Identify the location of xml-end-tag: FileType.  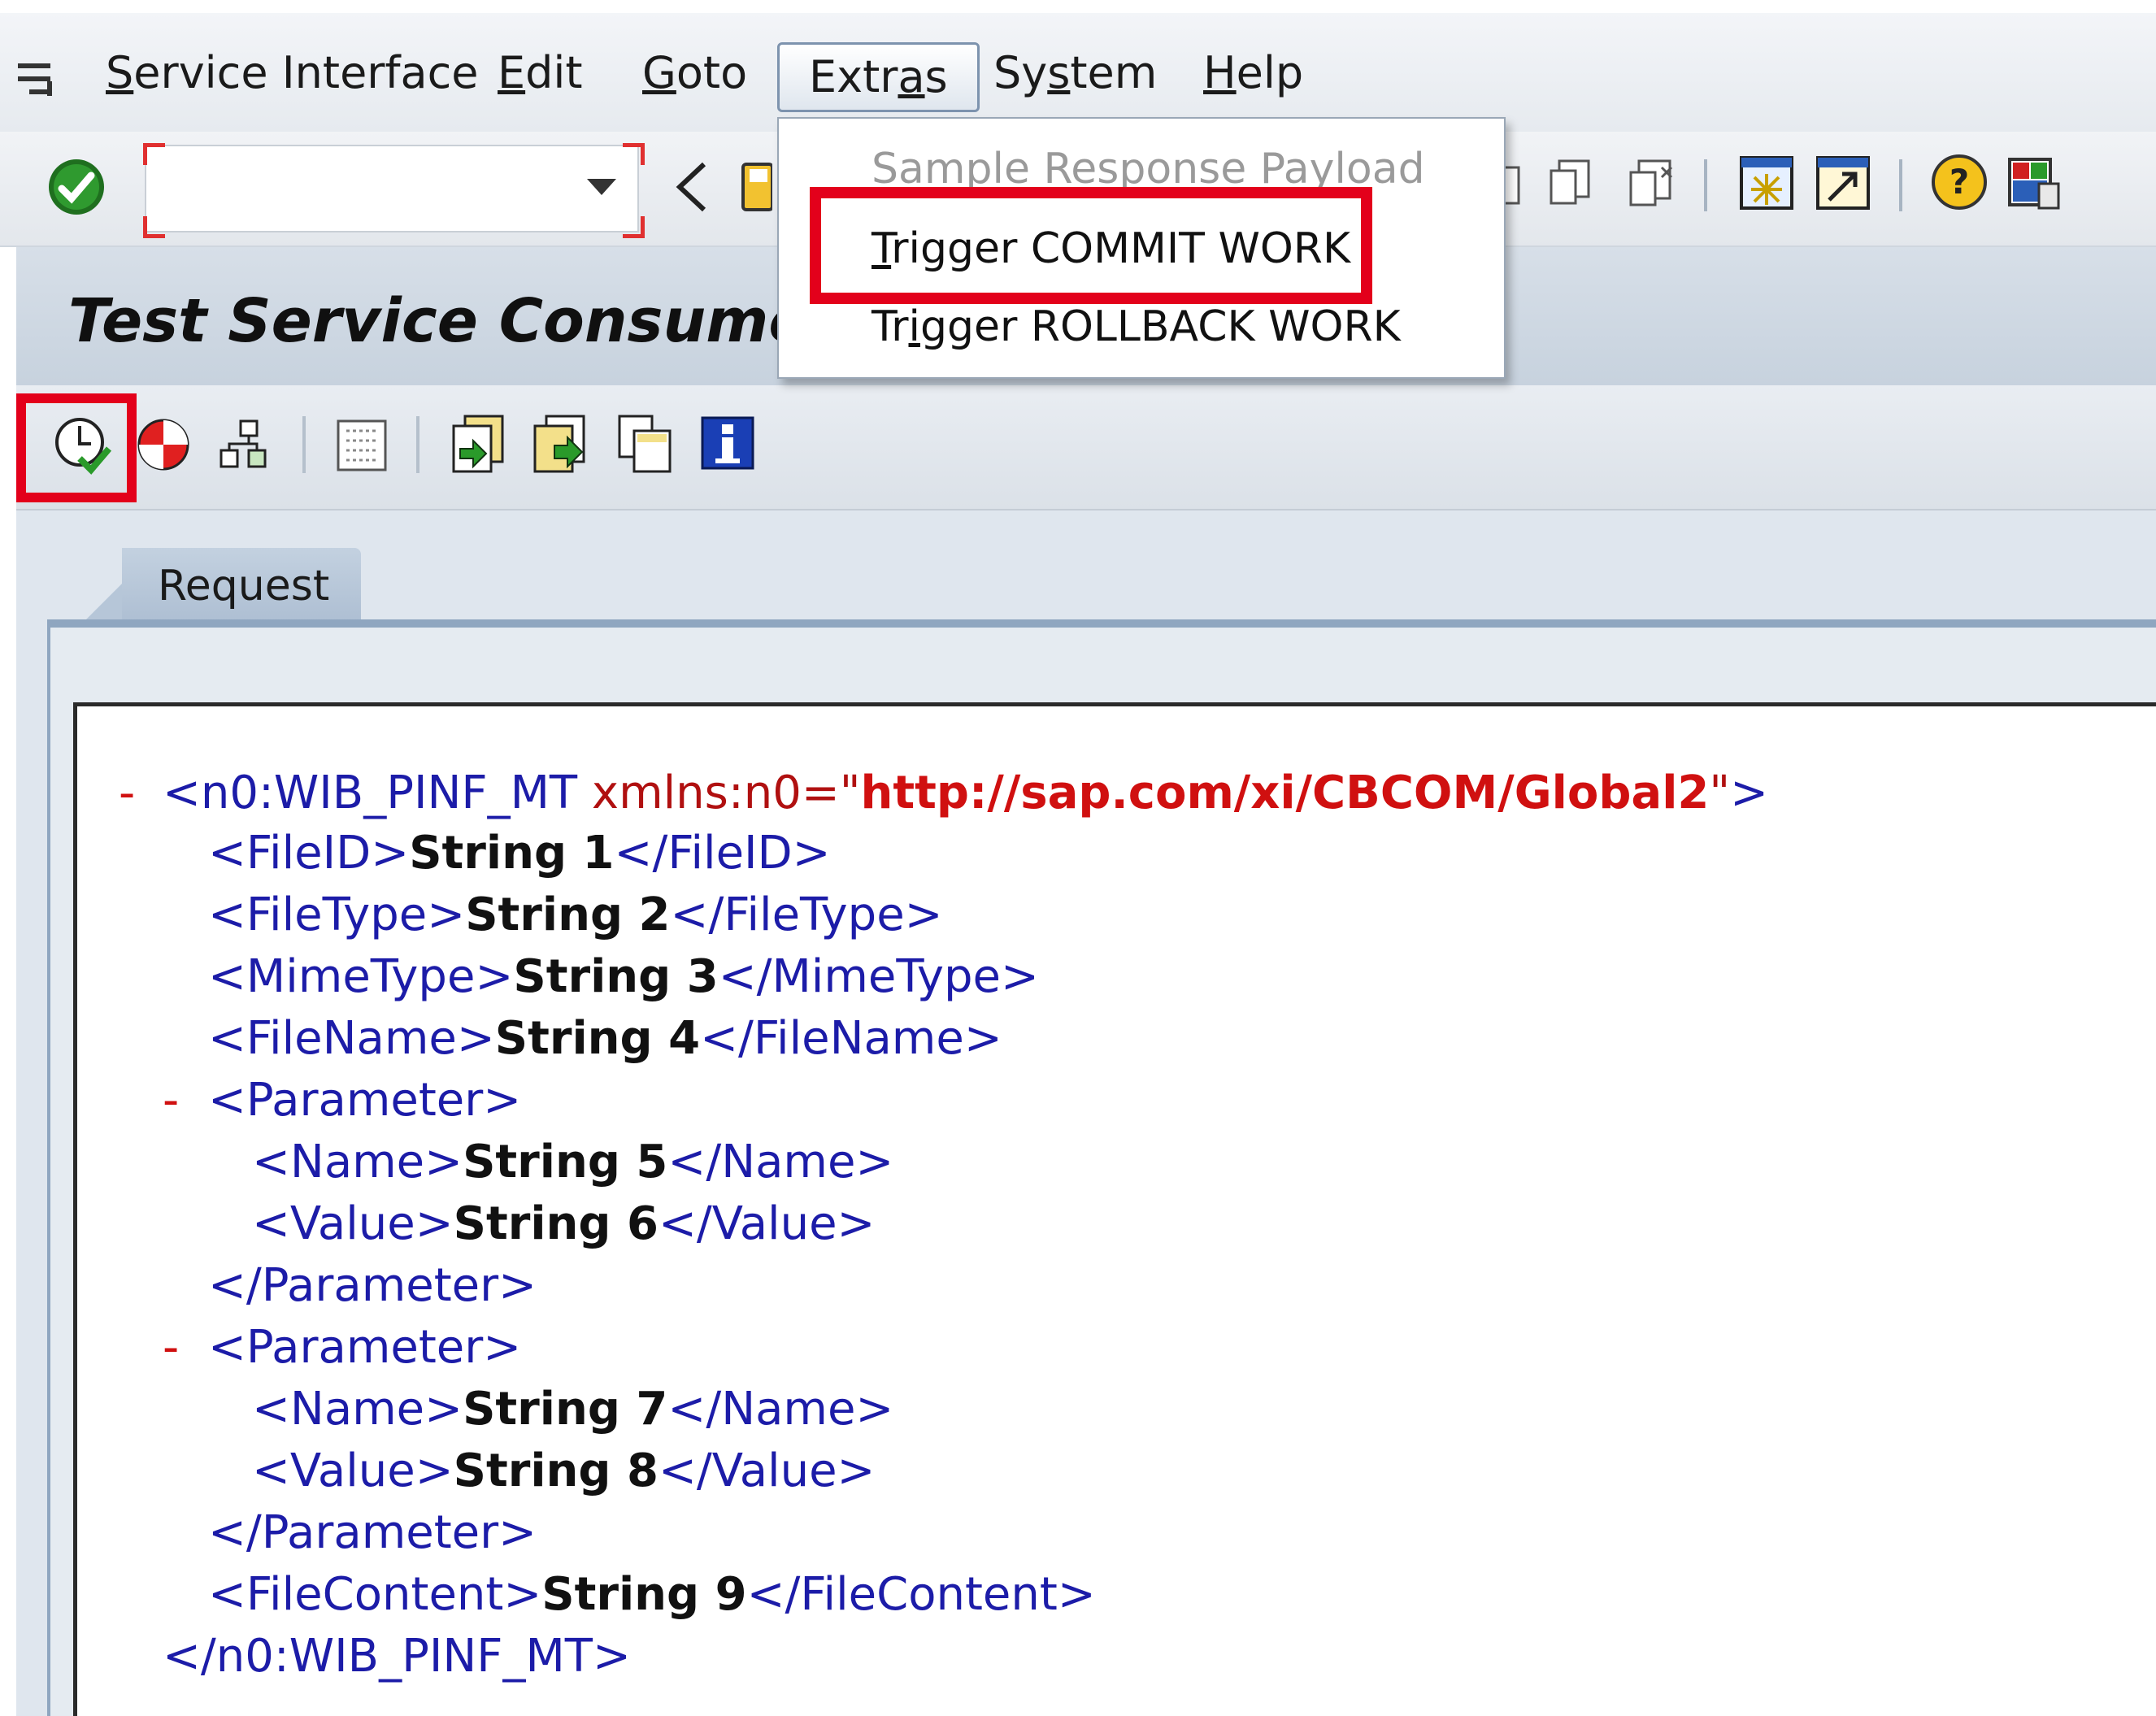
(814, 914).